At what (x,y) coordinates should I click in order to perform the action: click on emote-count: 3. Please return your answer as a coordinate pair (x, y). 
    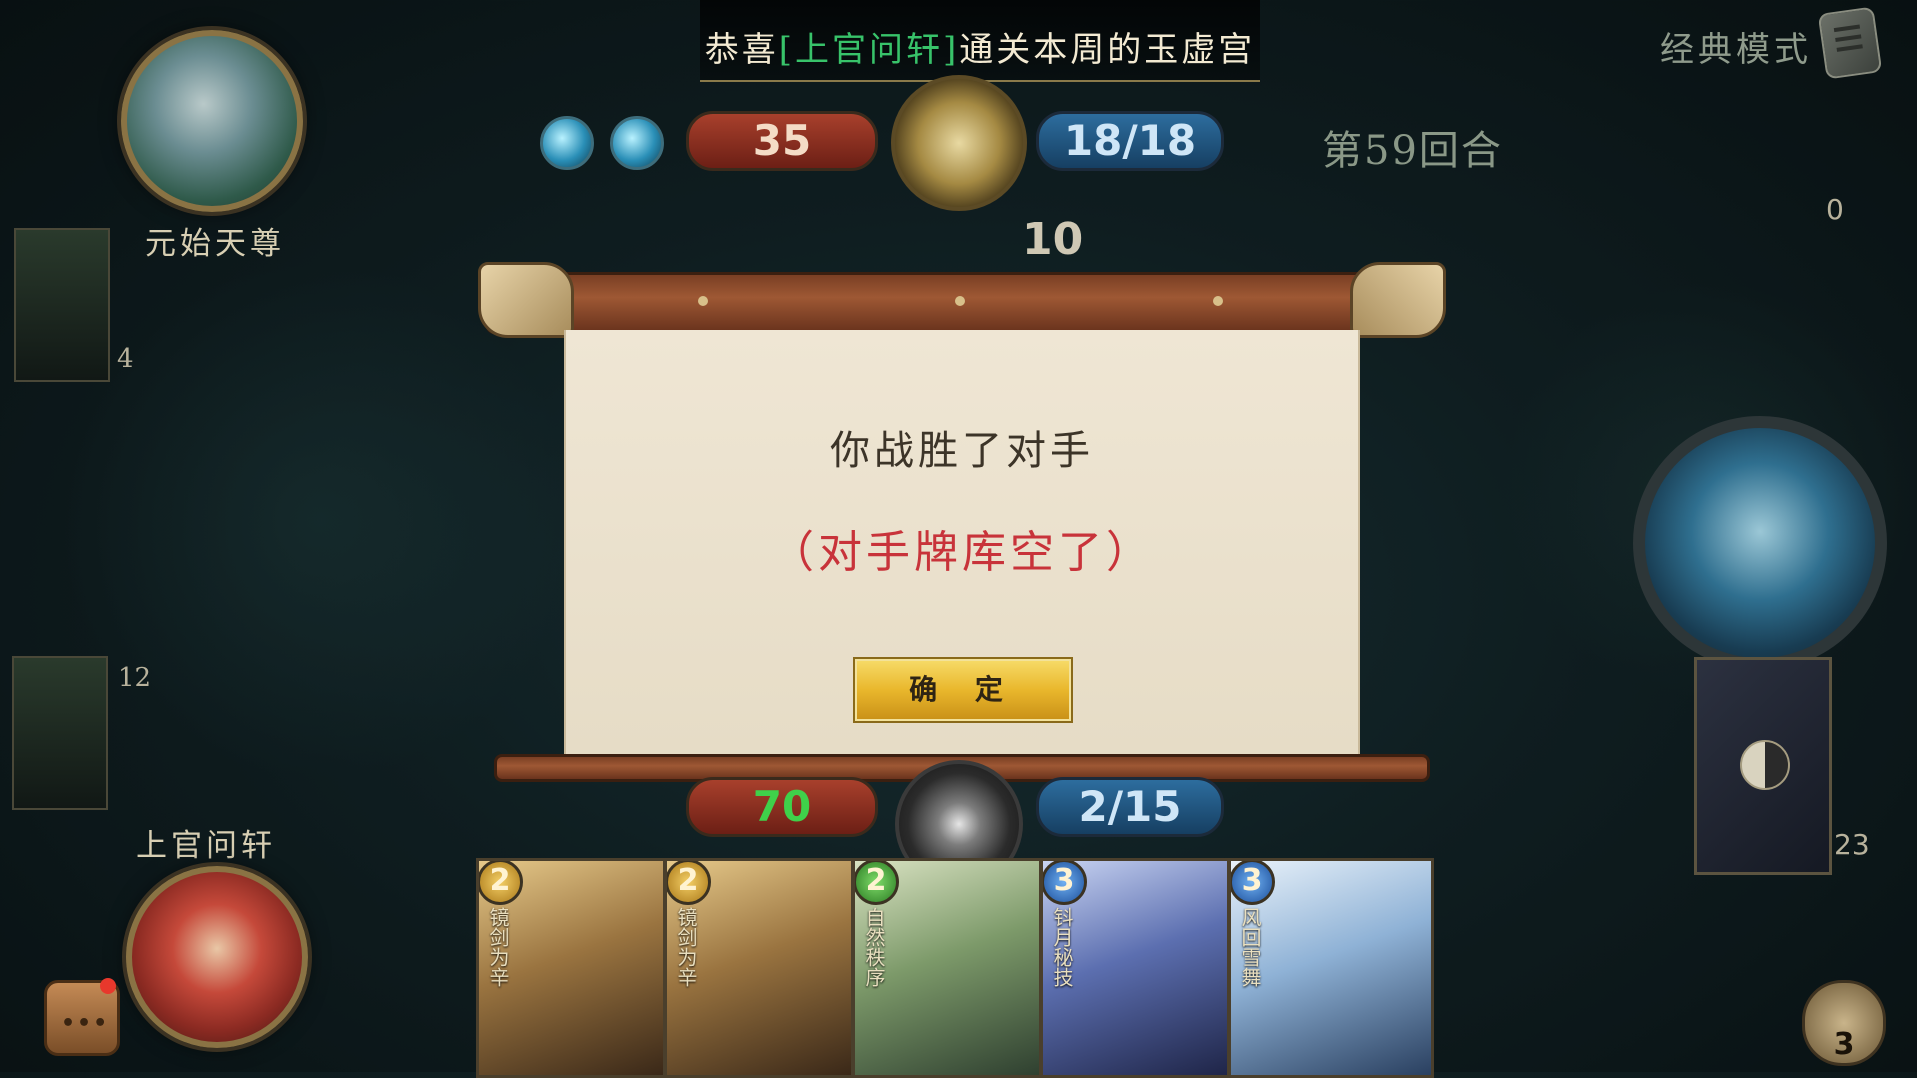
    Looking at the image, I should click on (1844, 1044).